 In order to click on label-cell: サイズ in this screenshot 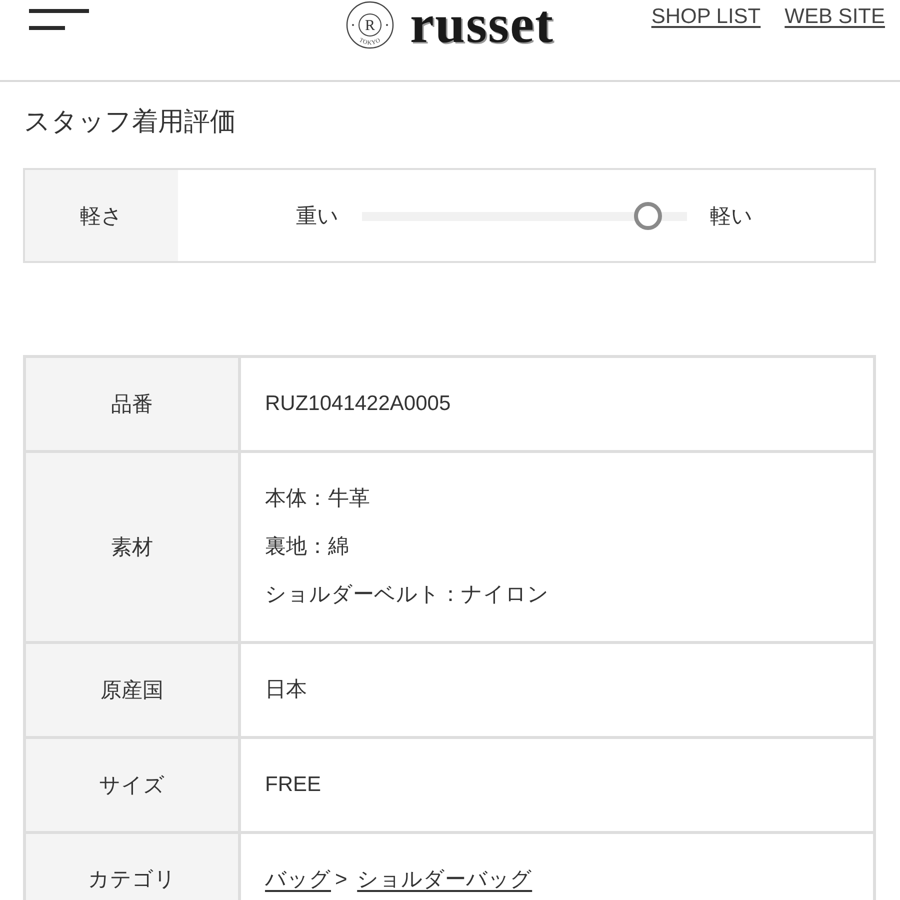, I will do `click(133, 785)`.